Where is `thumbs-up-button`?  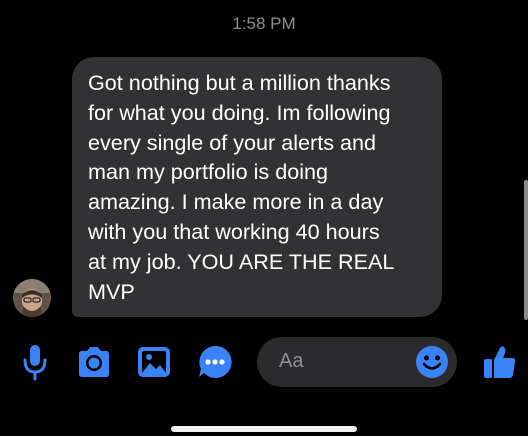
thumbs-up-button is located at coordinates (500, 362).